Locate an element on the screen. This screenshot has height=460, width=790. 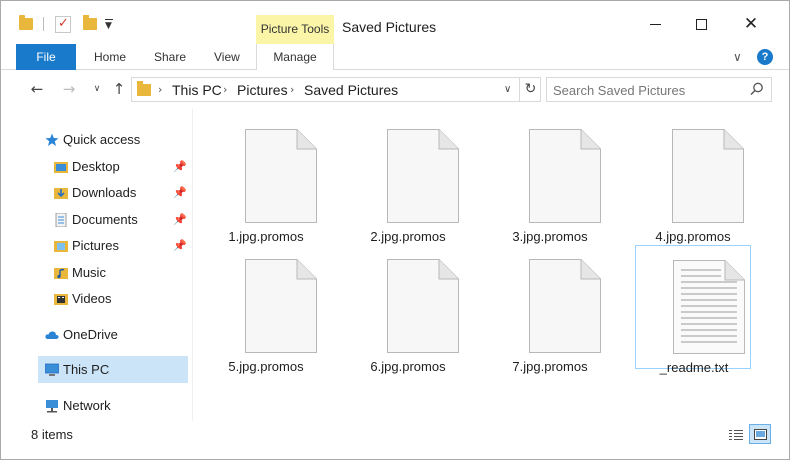
nav-label: OneDrive is located at coordinates (90, 334).